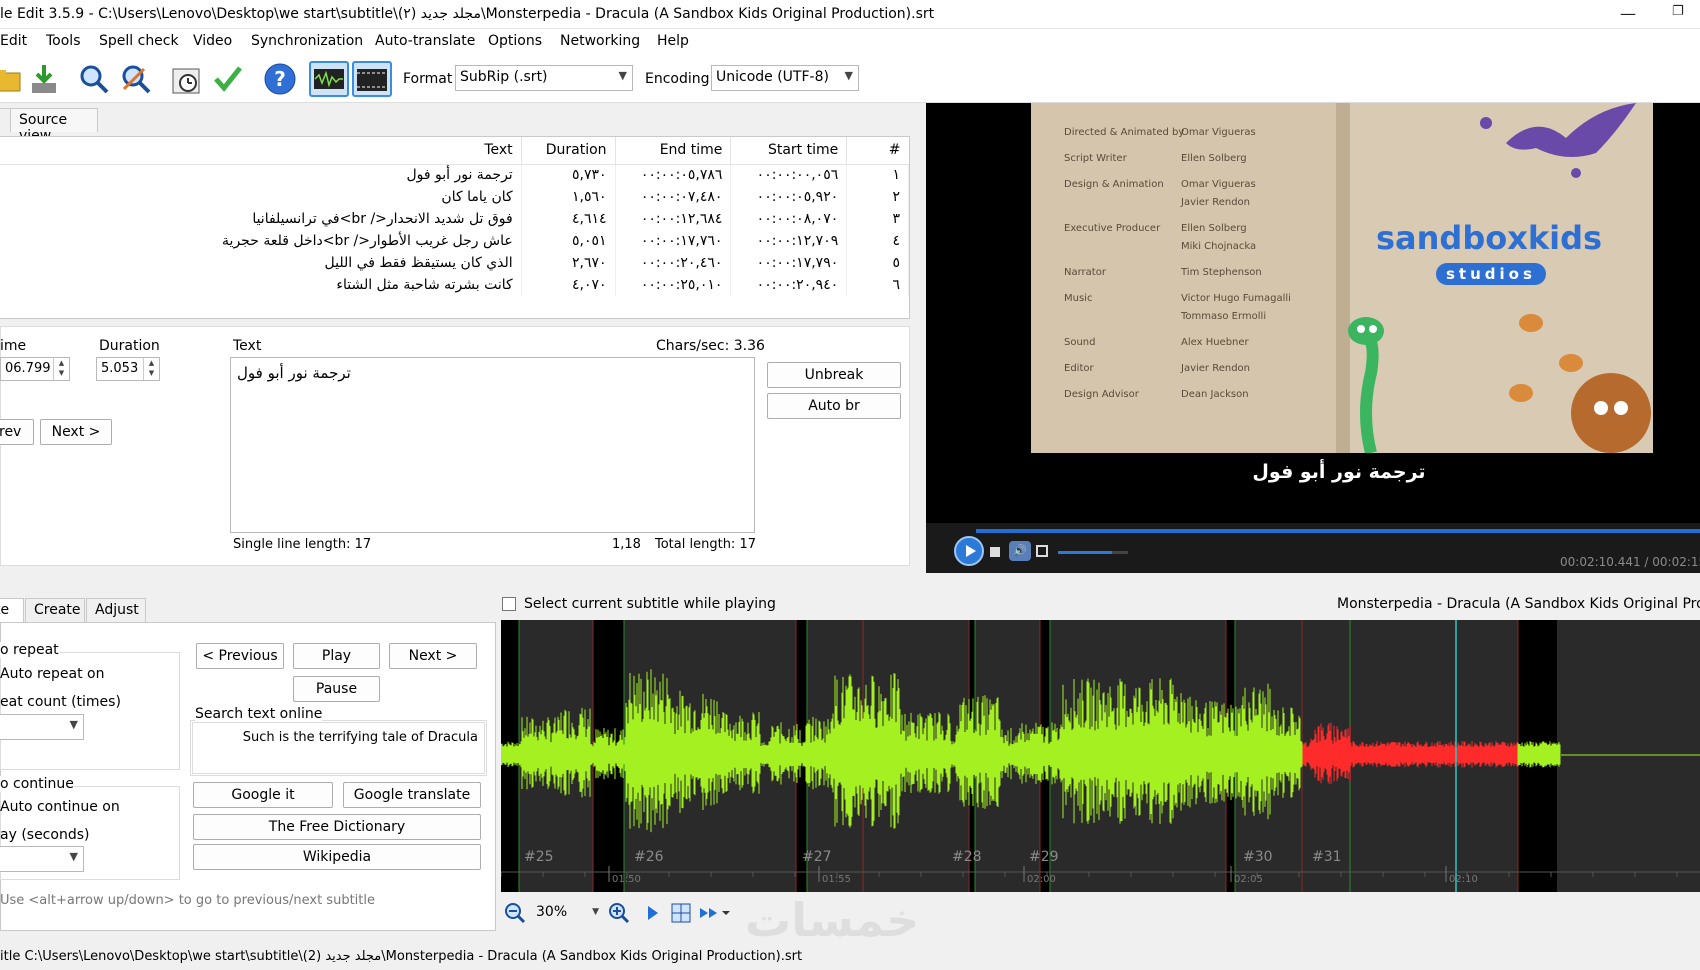 This screenshot has width=1700, height=970. What do you see at coordinates (995, 552) in the screenshot?
I see `stop-icon` at bounding box center [995, 552].